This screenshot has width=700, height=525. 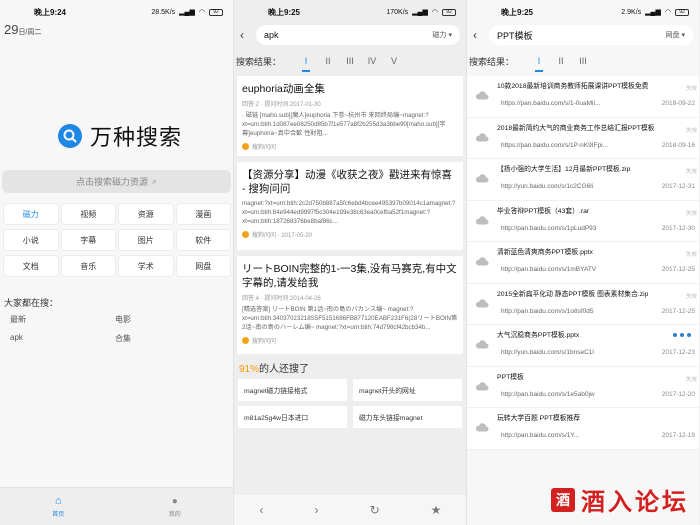 What do you see at coordinates (146, 240) in the screenshot?
I see `category-images: 图片` at bounding box center [146, 240].